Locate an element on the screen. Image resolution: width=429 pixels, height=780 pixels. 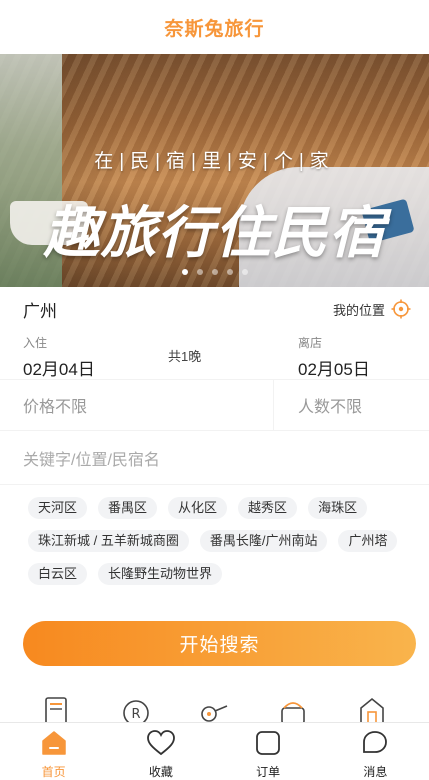
category-icons-row: R is located at coordinates (214, 708).